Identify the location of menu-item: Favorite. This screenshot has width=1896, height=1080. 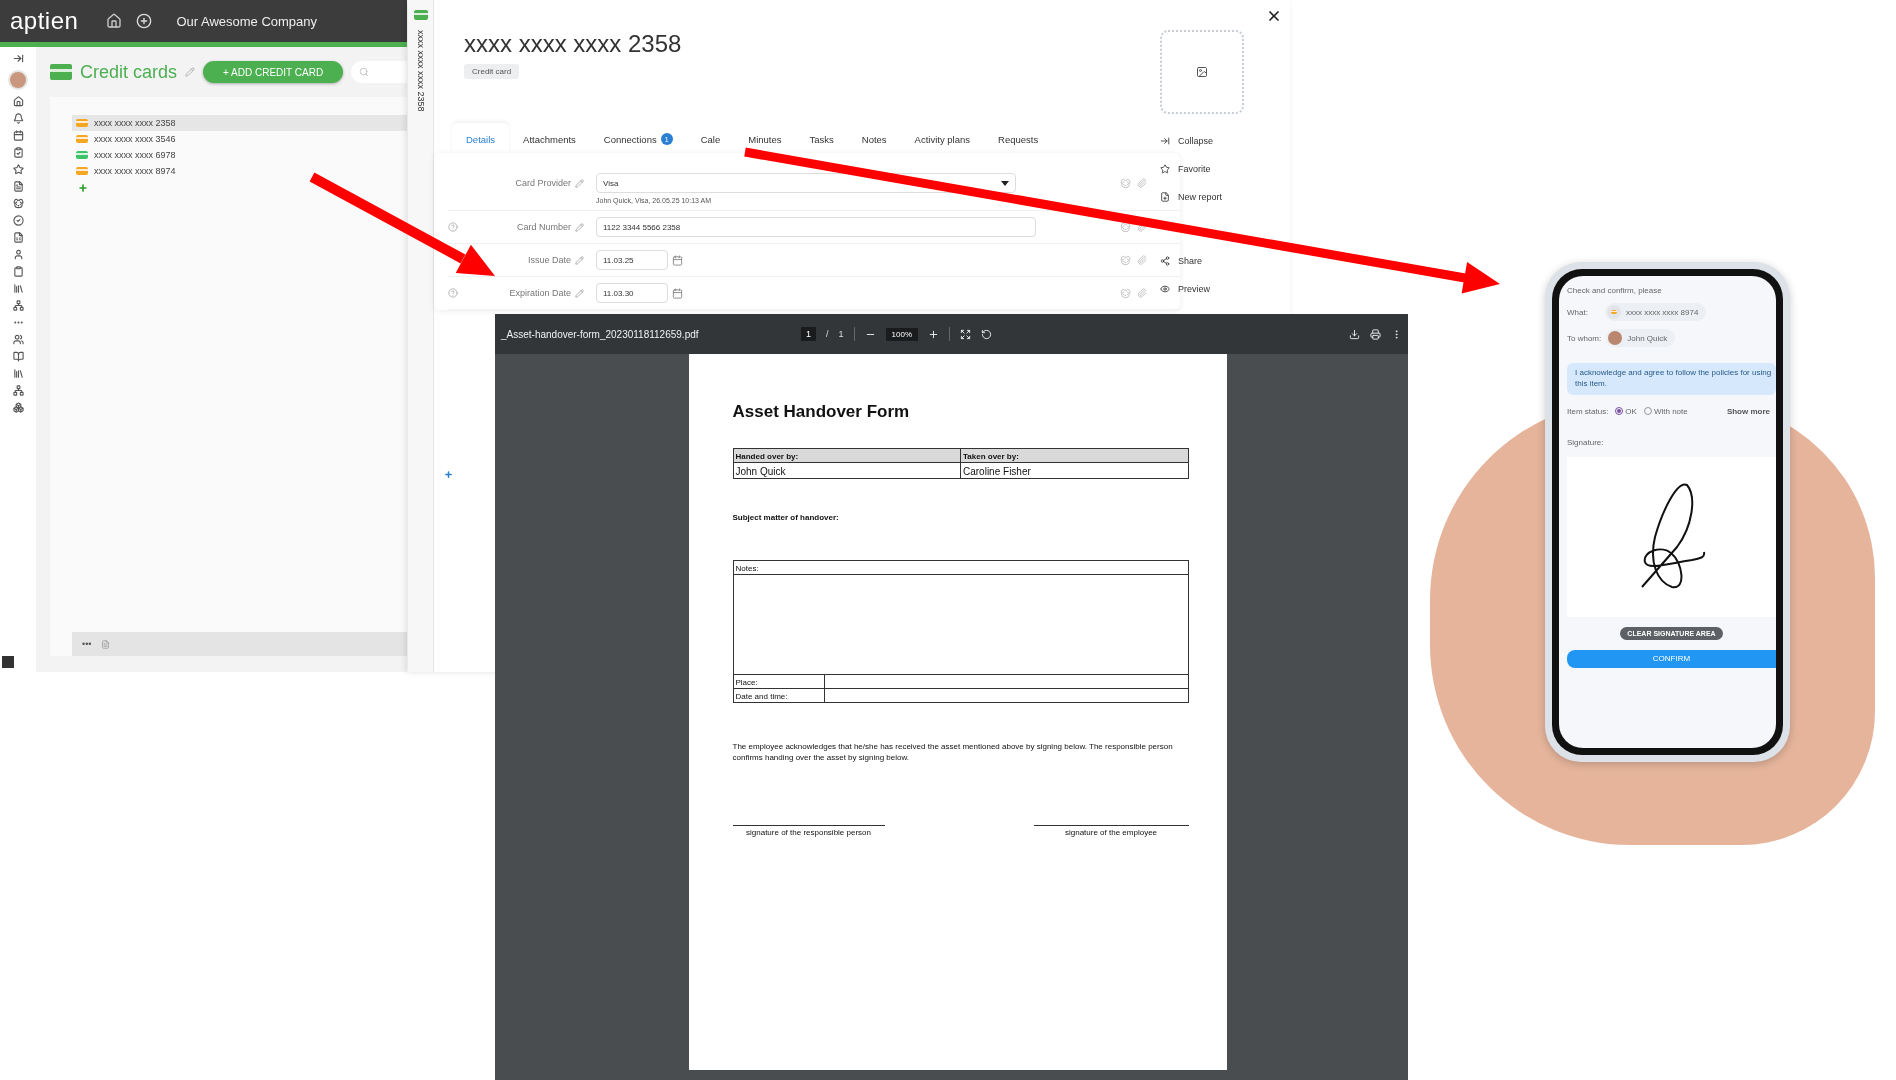
(1191, 169).